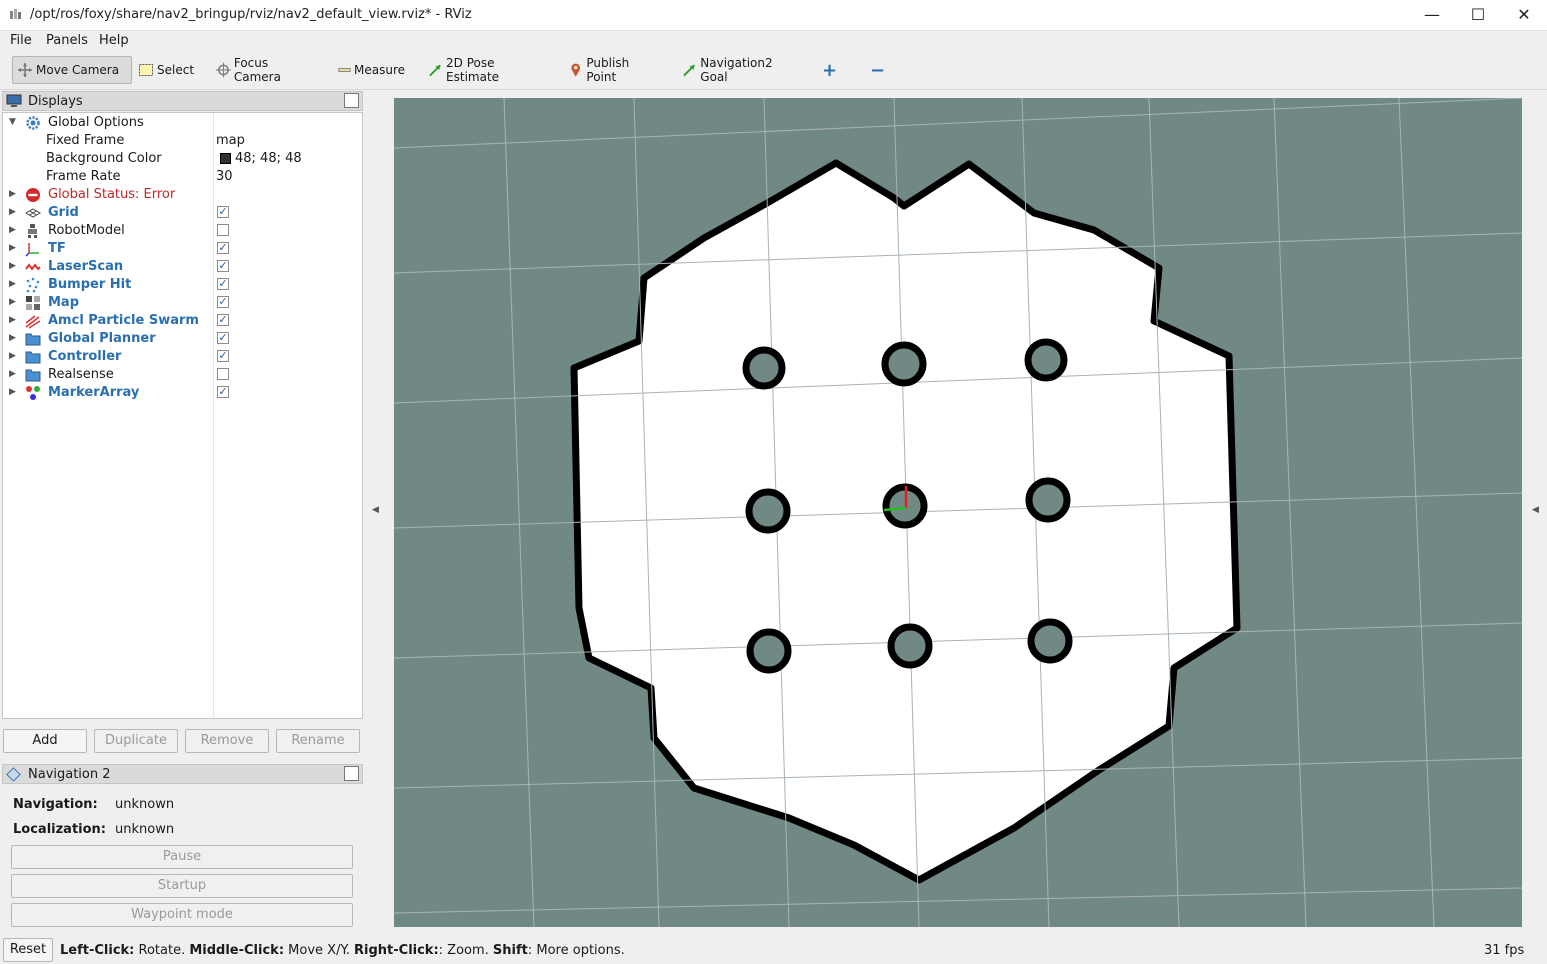  What do you see at coordinates (351, 773) in the screenshot?
I see `navigation-float-button` at bounding box center [351, 773].